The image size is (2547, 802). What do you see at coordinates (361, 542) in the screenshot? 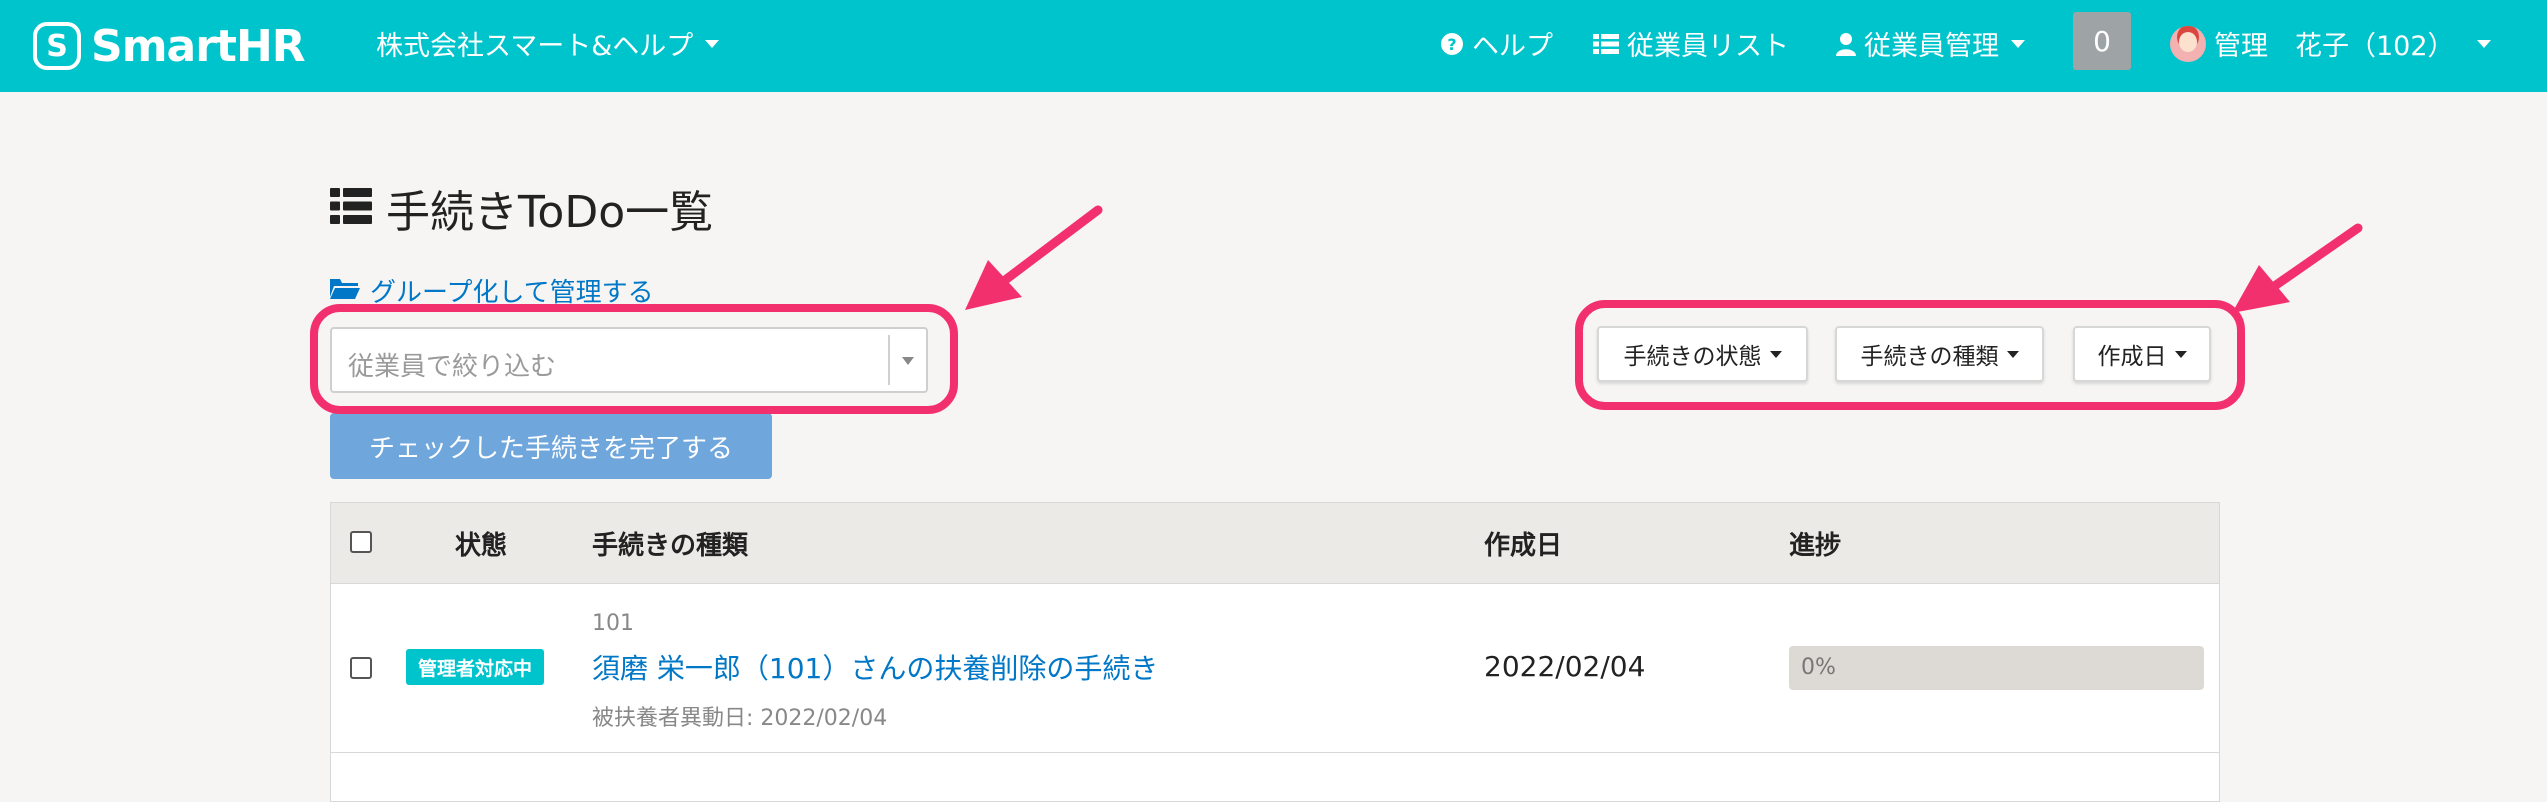
I see `select-all-checkbox` at bounding box center [361, 542].